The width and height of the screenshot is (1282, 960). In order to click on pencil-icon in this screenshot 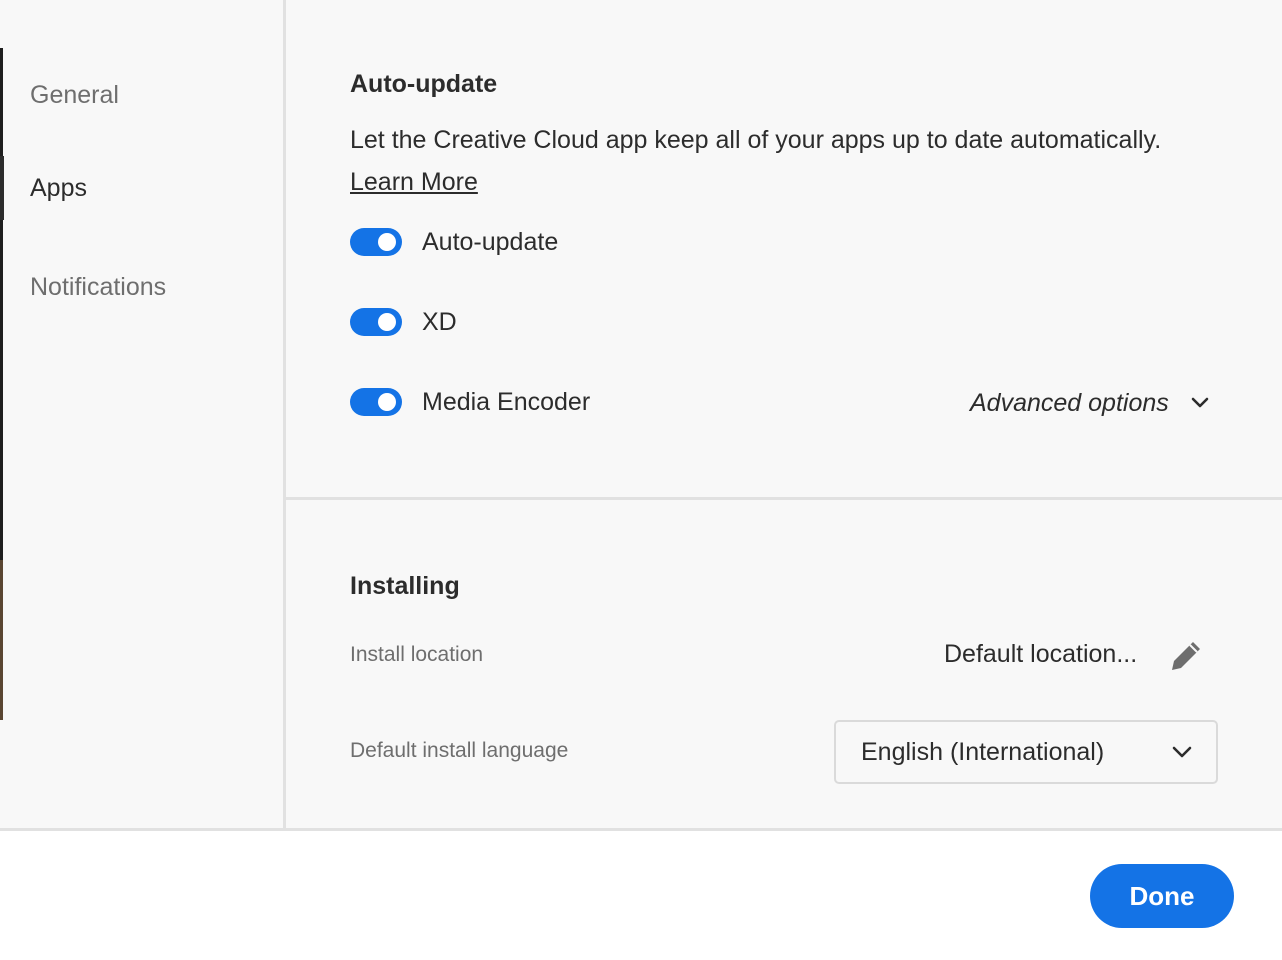, I will do `click(1186, 656)`.